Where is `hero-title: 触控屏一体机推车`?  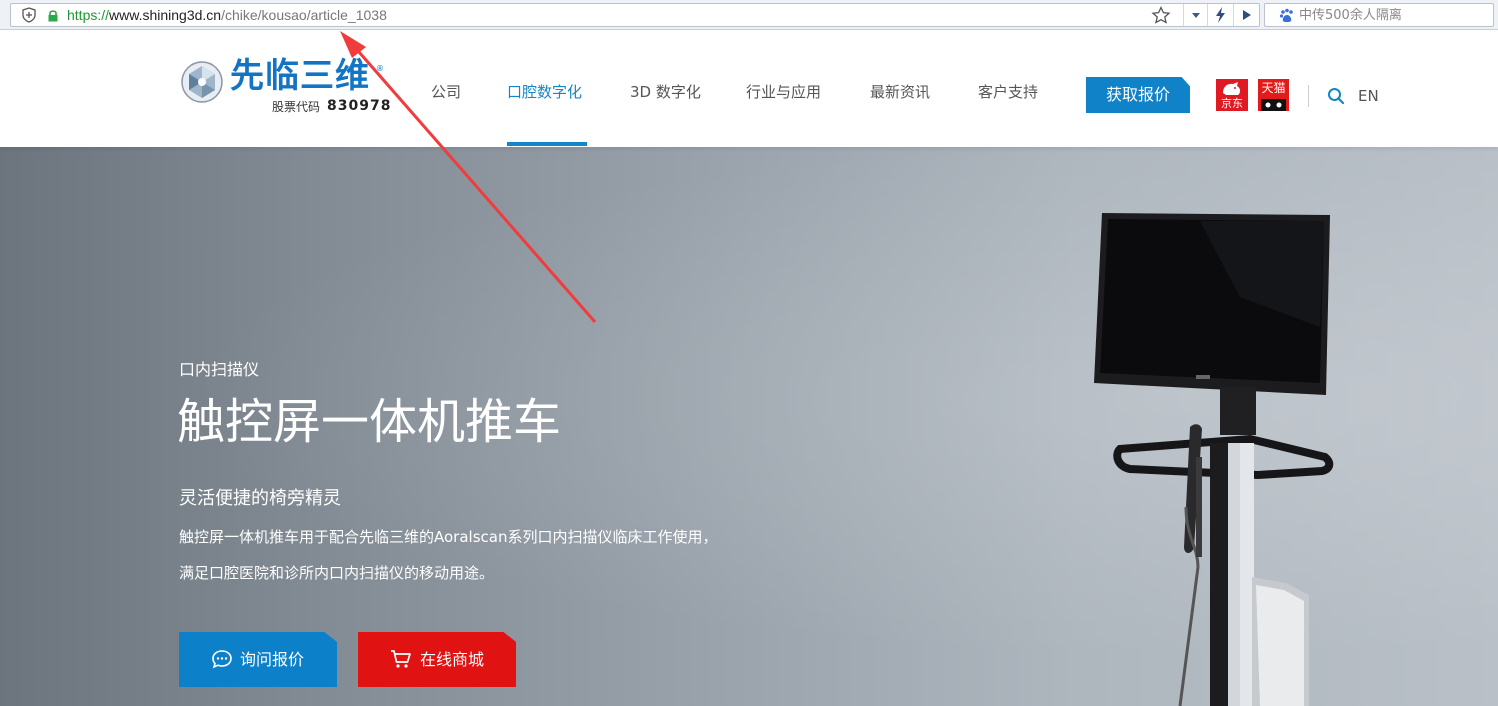
hero-title: 触控屏一体机推车 is located at coordinates (369, 422).